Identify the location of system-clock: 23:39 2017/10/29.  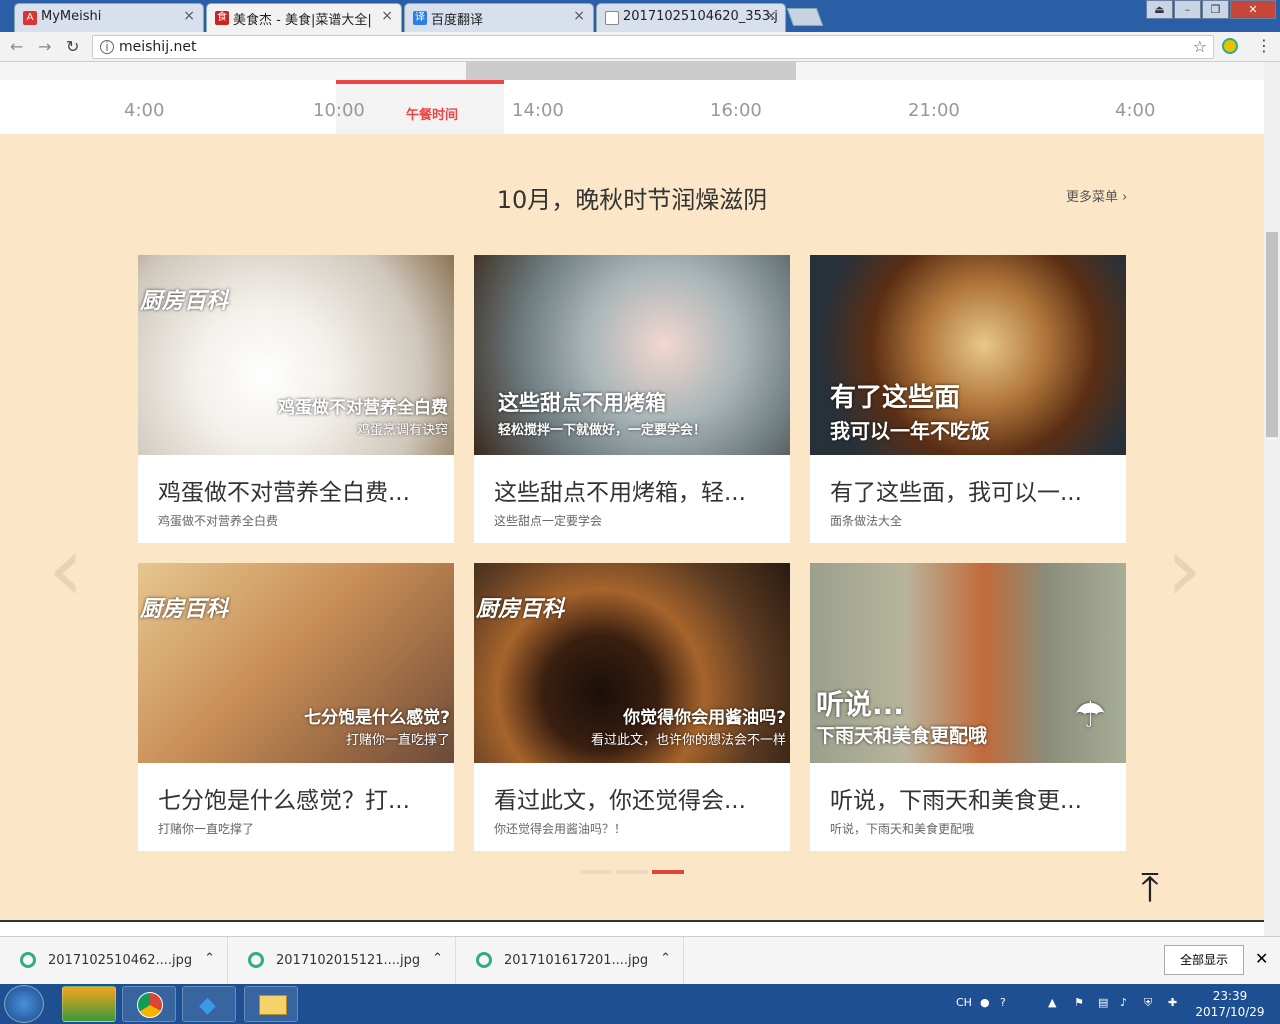
(1230, 1004).